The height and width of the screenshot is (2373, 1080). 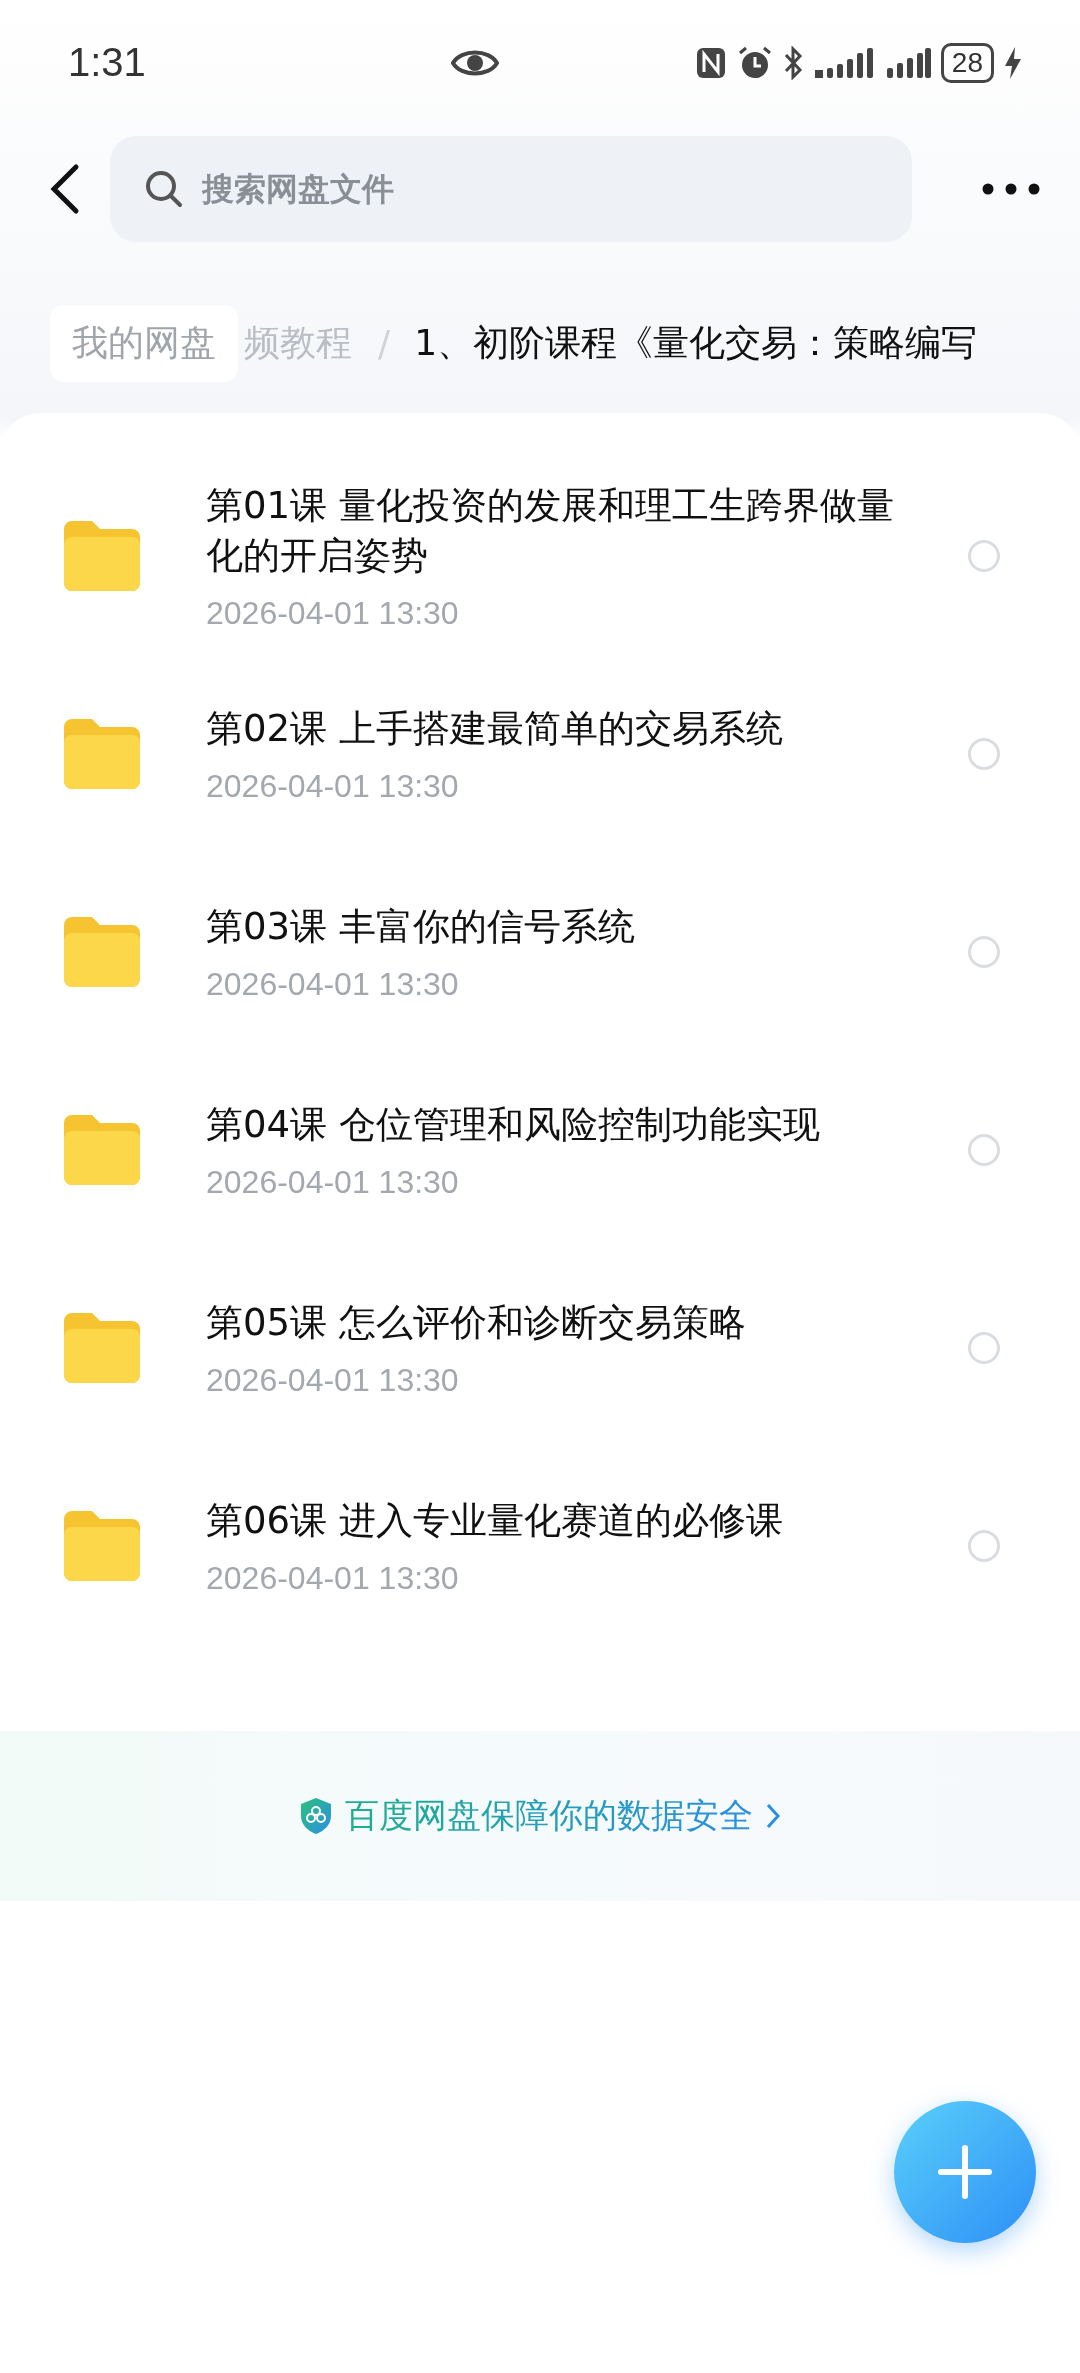 I want to click on folder-name: 第01课 量化投资的发展和理工生跨界做量化的开启姿势, so click(x=556, y=530).